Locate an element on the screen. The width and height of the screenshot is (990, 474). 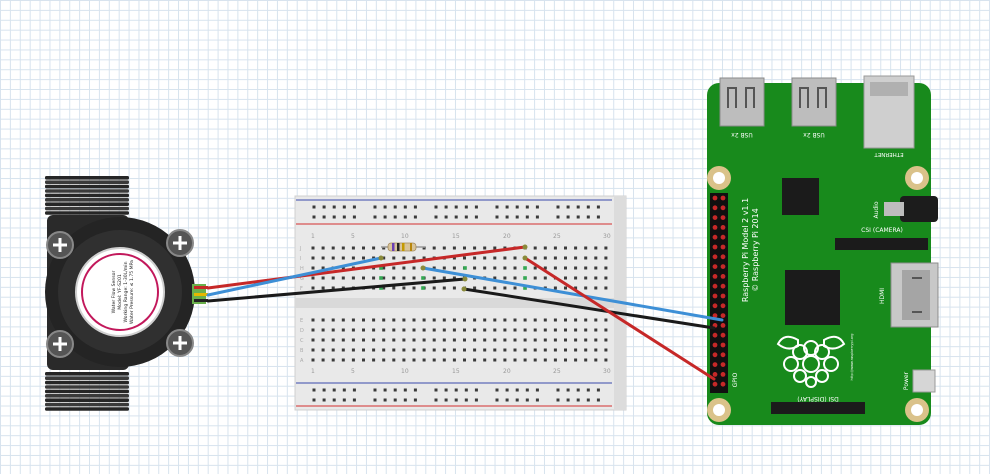
sensor-label-line: Water Pressure: ≤ 1.75 MPa is located at coordinates (132, 292).